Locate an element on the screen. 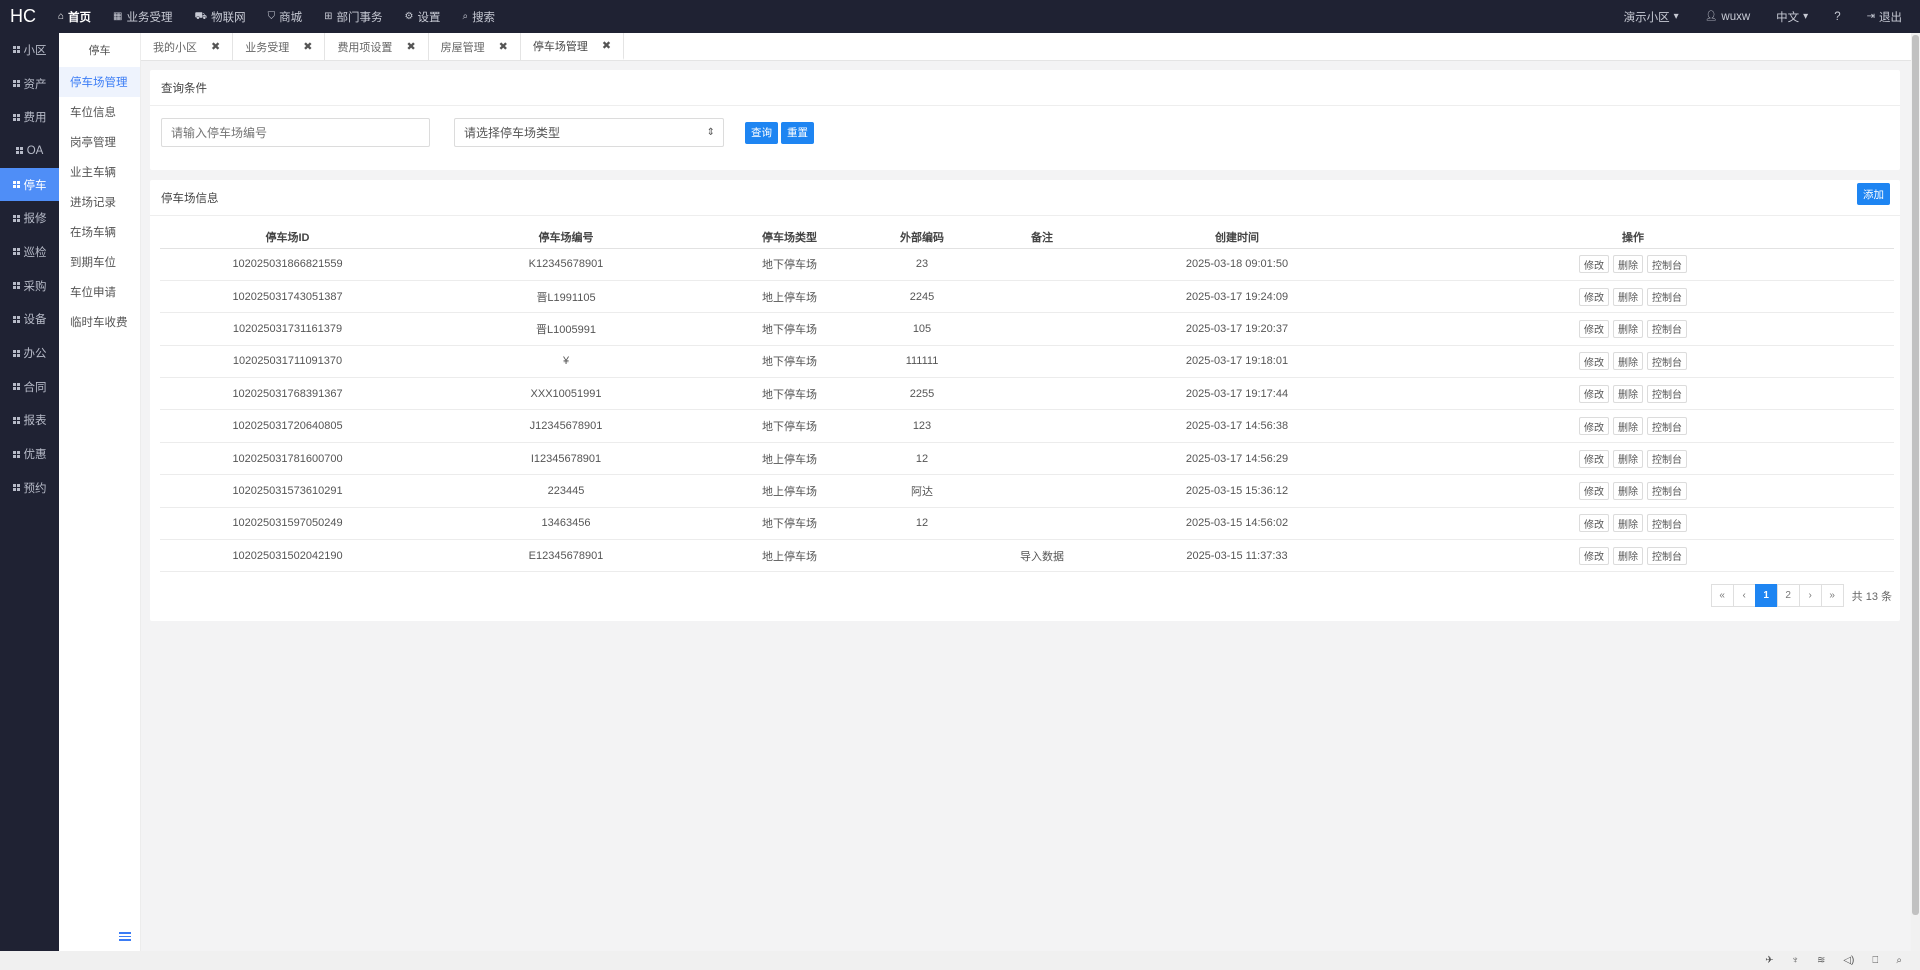  submenu-item-8: 临时车收费 is located at coordinates (99, 322).